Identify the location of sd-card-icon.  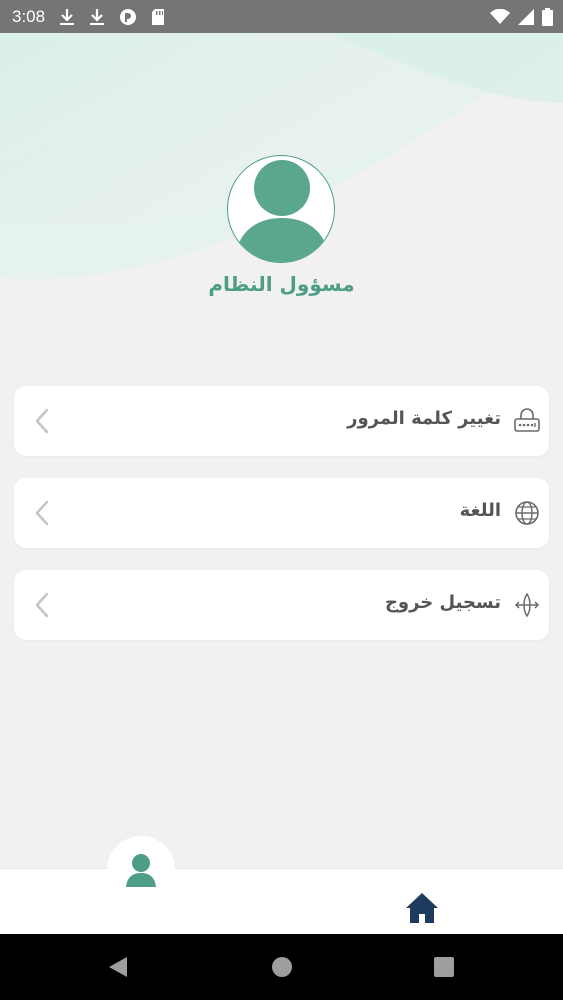
(158, 17).